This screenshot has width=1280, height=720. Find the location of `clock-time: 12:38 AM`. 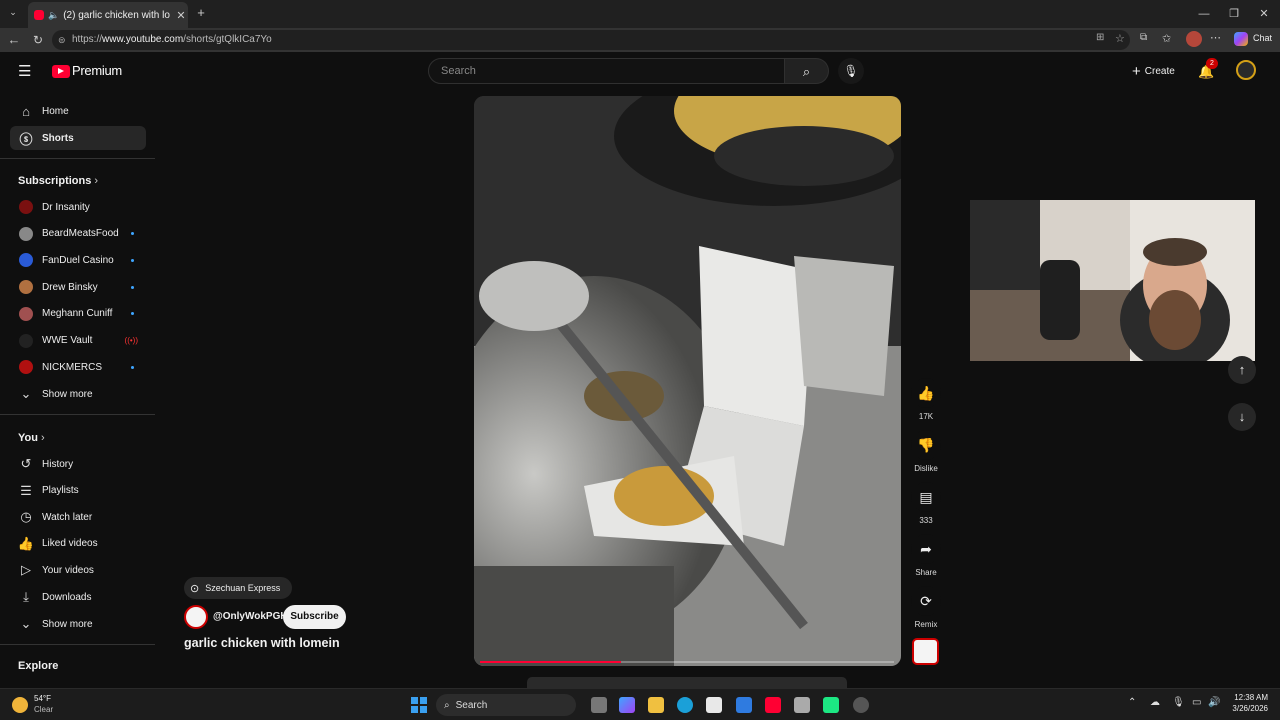

clock-time: 12:38 AM is located at coordinates (1248, 697).